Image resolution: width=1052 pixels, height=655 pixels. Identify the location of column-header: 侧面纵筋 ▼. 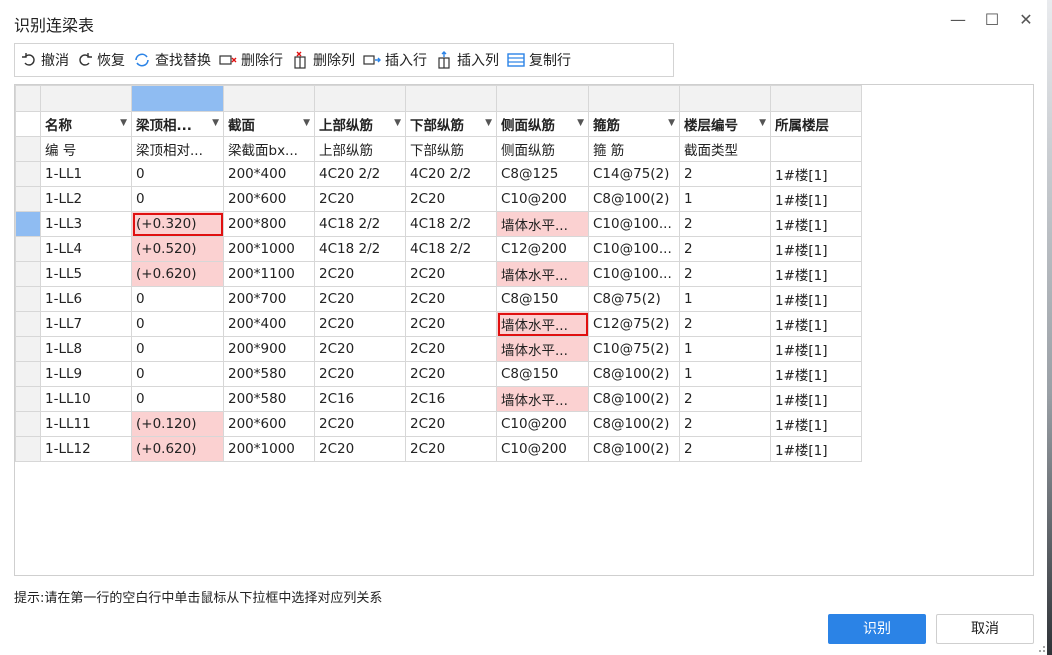
(542, 124).